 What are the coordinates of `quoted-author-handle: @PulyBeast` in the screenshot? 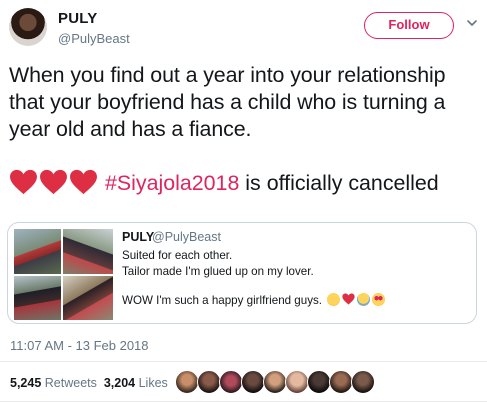 It's located at (186, 237).